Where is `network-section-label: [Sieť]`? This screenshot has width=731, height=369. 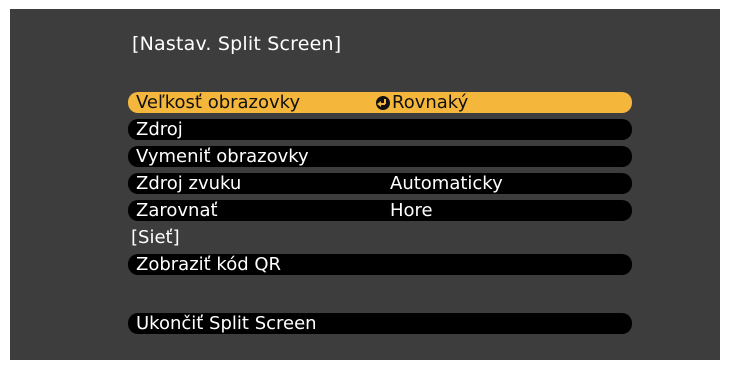 network-section-label: [Sieť] is located at coordinates (155, 237).